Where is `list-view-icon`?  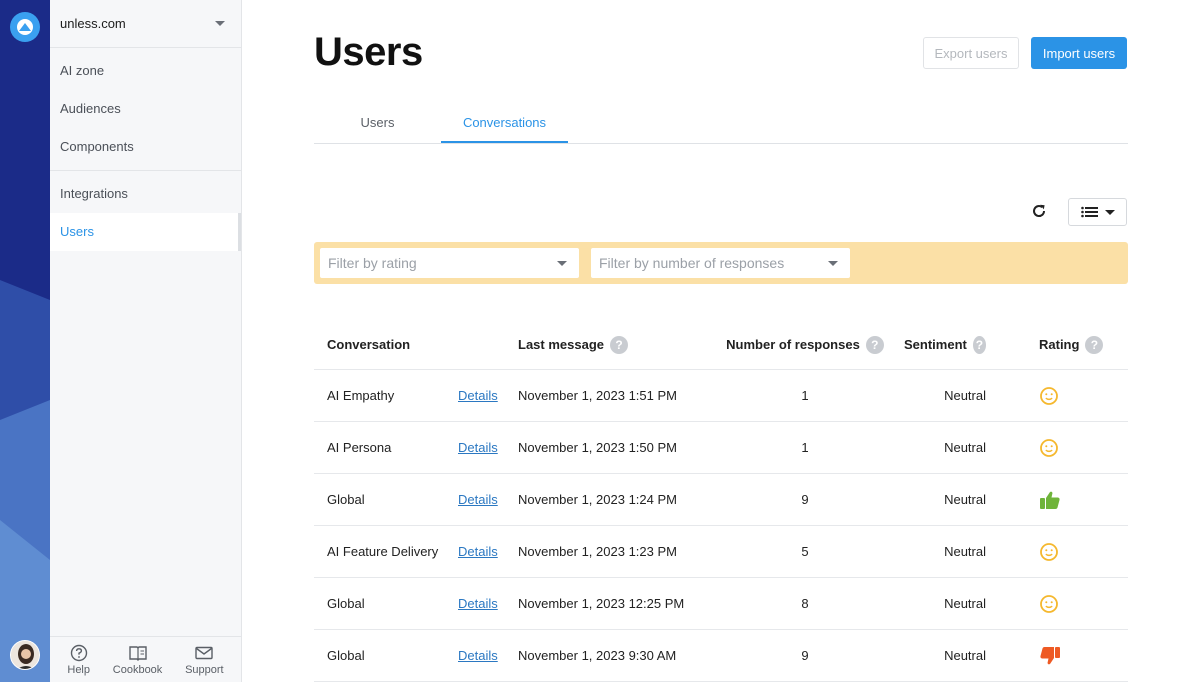
list-view-icon is located at coordinates (1089, 212).